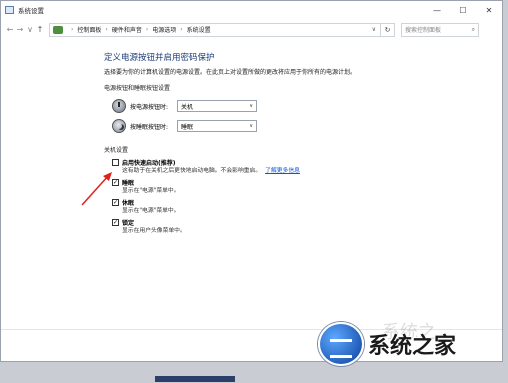 This screenshot has width=508, height=383. What do you see at coordinates (149, 107) in the screenshot?
I see `power-button-label: 按电源按钮时:` at bounding box center [149, 107].